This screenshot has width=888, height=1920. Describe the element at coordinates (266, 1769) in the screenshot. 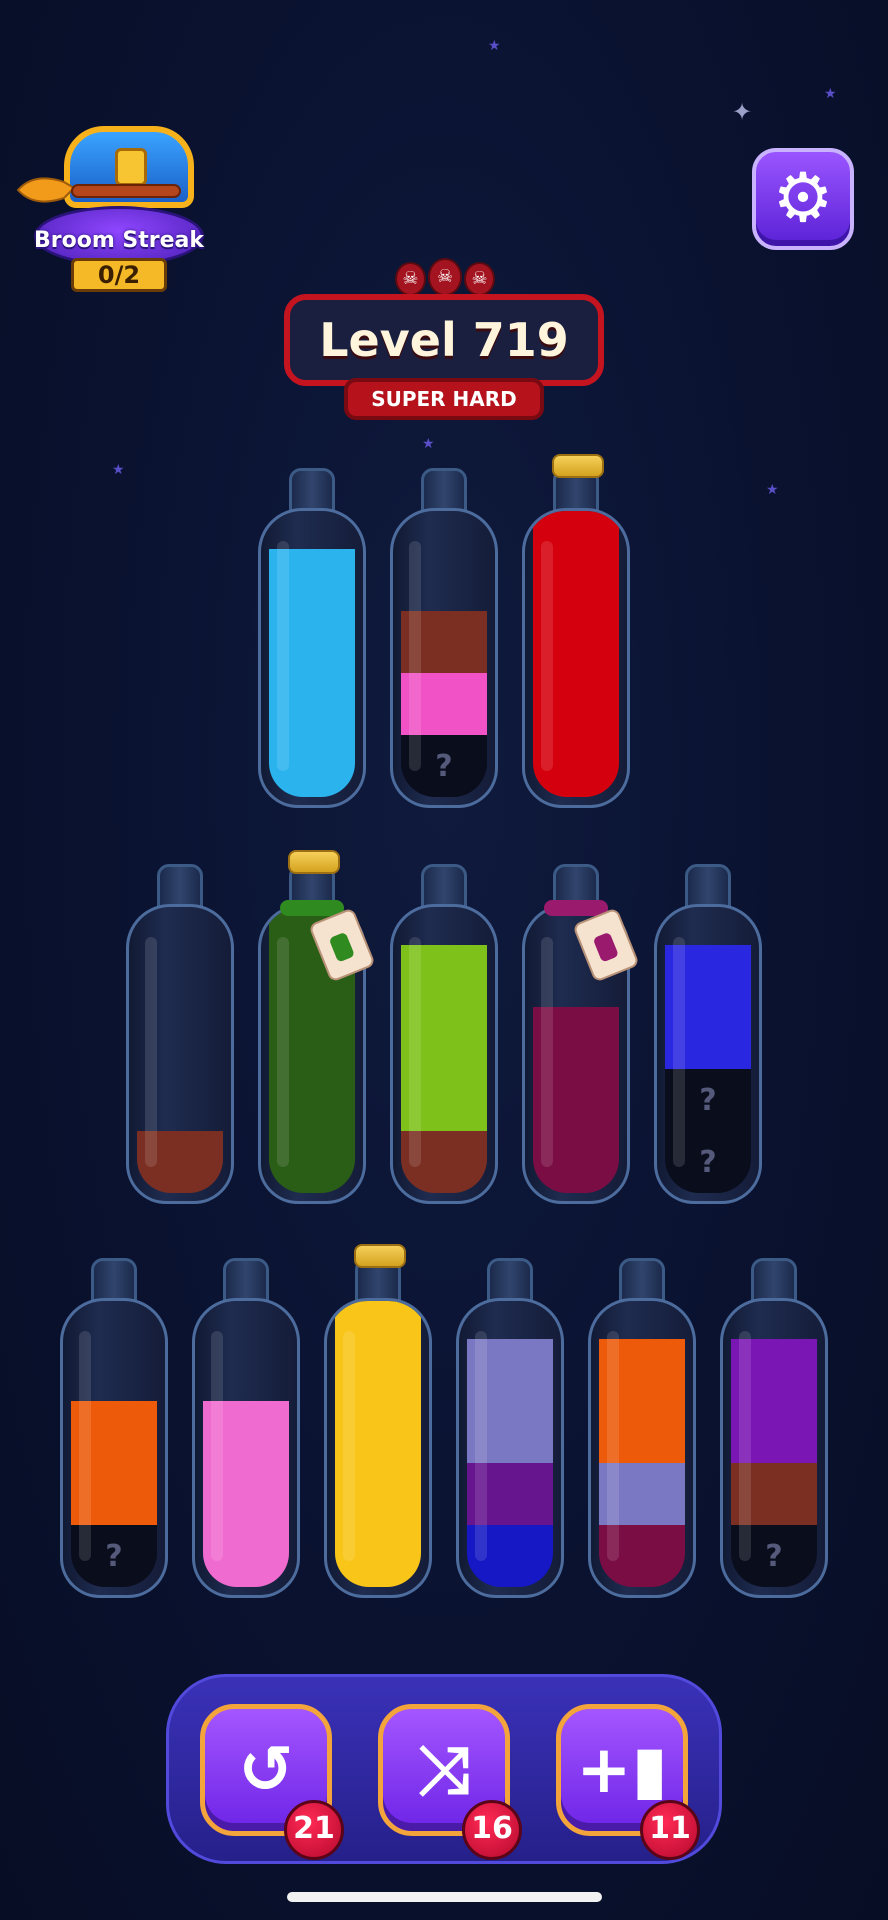

I see `undo-icon: ↺` at that location.